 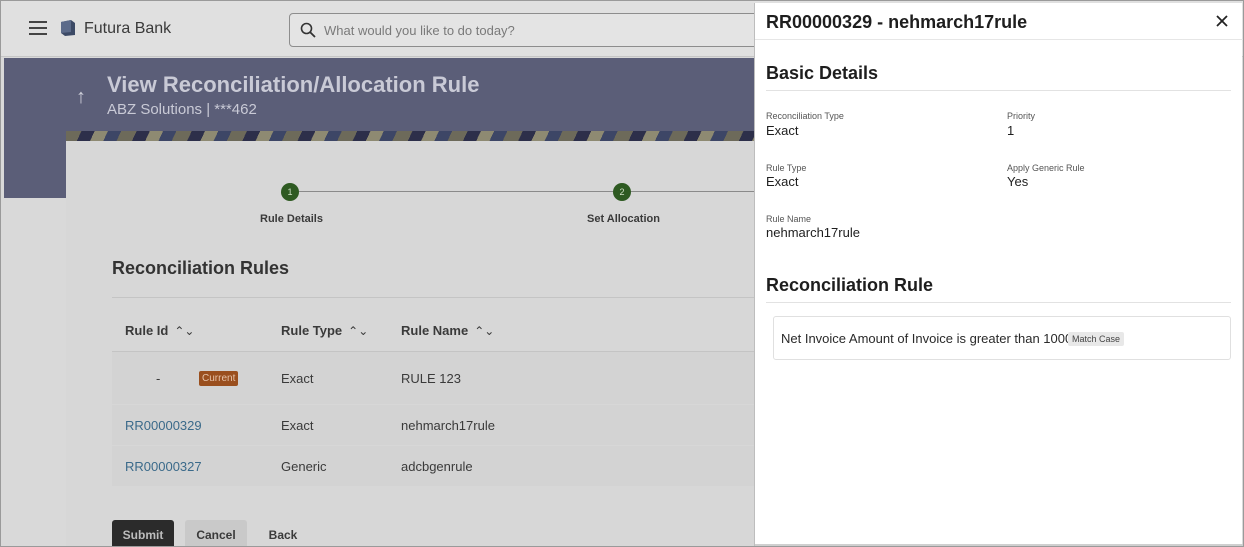 I want to click on back-arrow-icon: ↑, so click(x=81, y=97).